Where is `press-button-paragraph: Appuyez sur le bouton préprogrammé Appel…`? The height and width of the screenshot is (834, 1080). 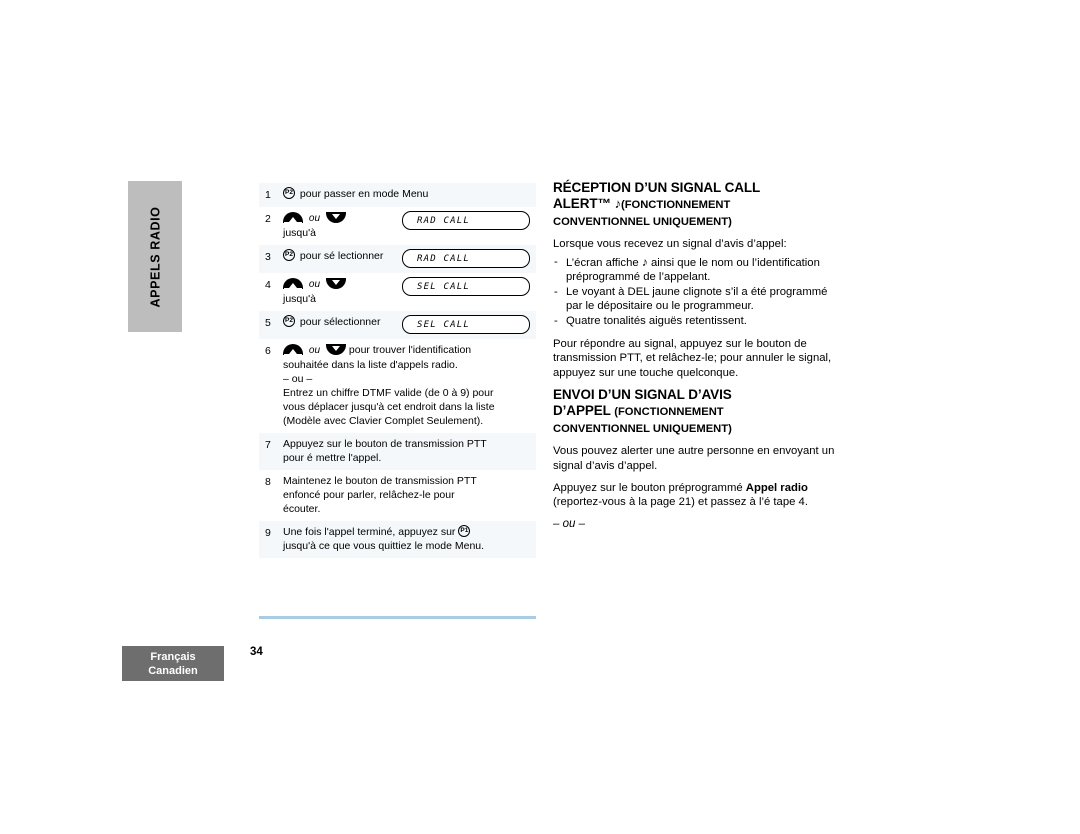
press-button-paragraph: Appuyez sur le bouton préprogrammé Appel… is located at coordinates (696, 495).